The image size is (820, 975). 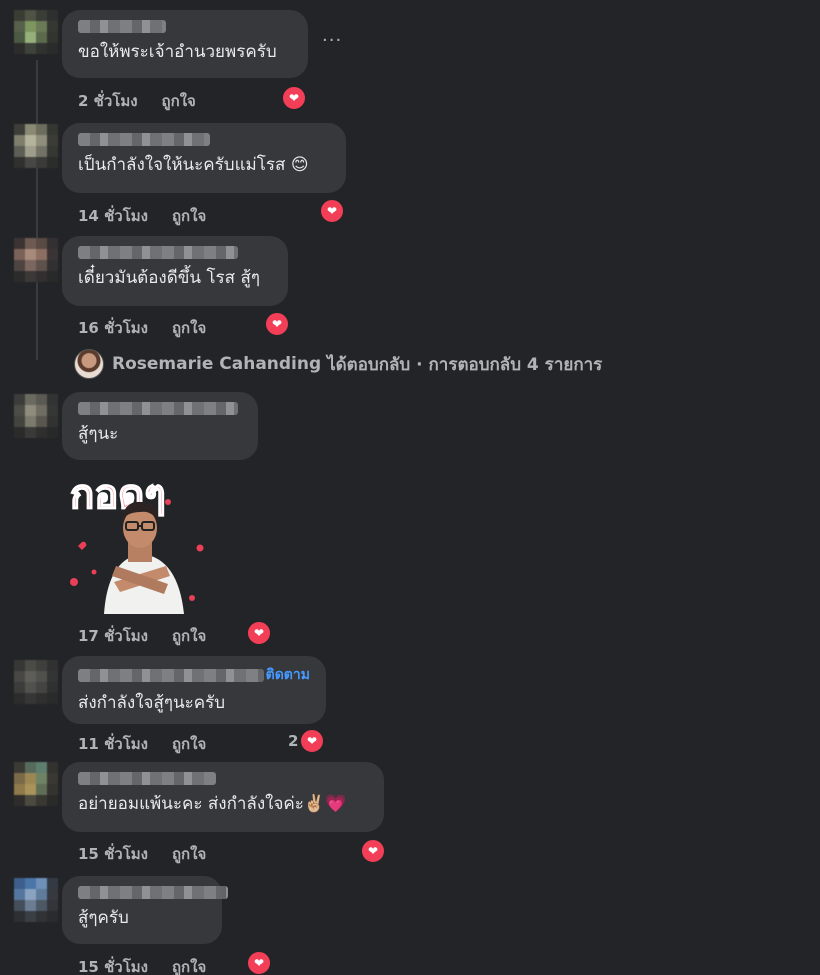 I want to click on comment-meta: 14 ชั่วโมง ถูกใจ, so click(x=142, y=216).